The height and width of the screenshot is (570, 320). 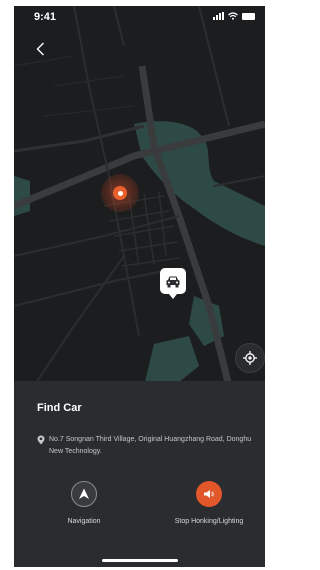 What do you see at coordinates (209, 521) in the screenshot?
I see `honk-label: Stop Honking/Lighting` at bounding box center [209, 521].